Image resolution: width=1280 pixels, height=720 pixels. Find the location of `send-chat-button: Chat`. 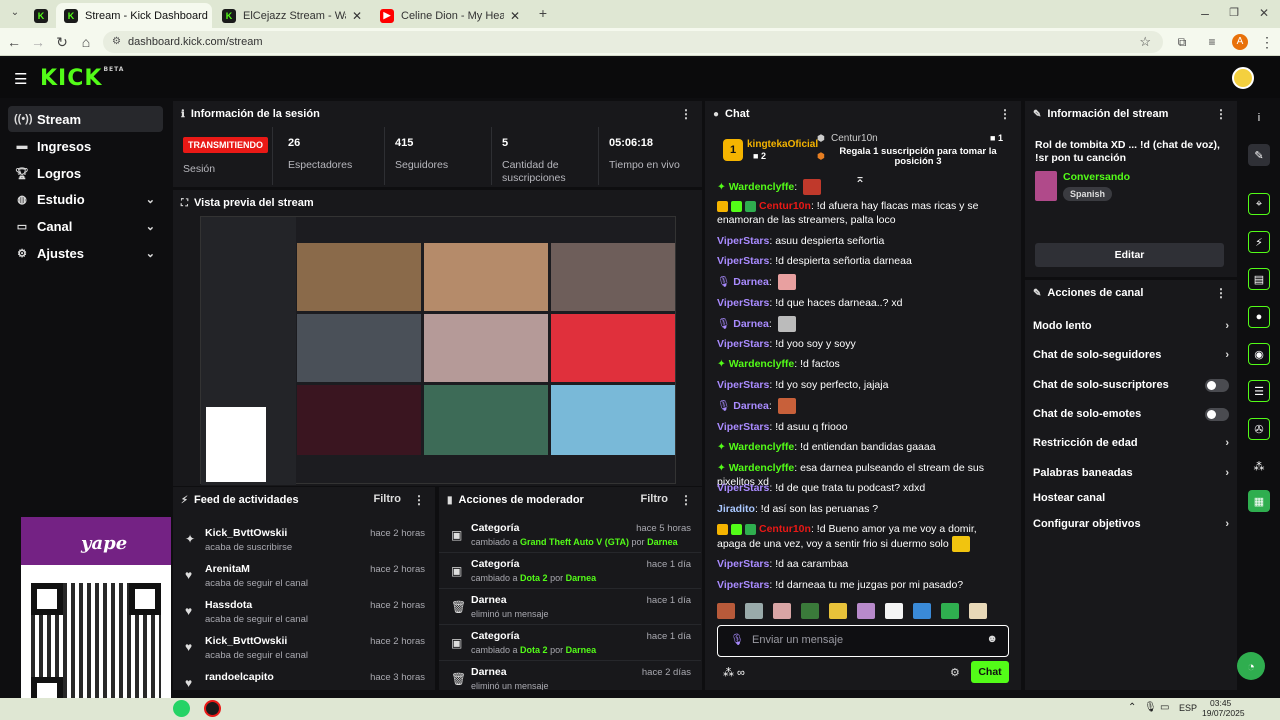

send-chat-button: Chat is located at coordinates (990, 672).